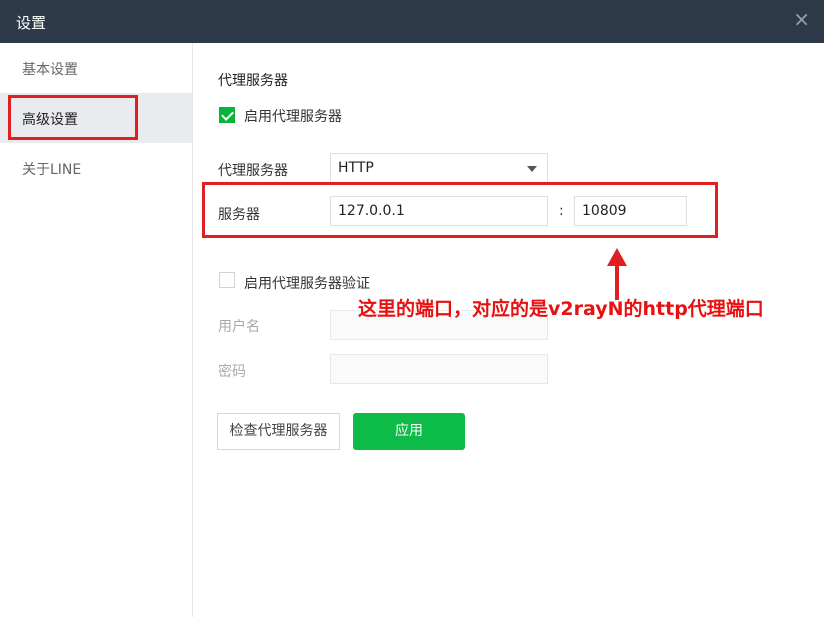  Describe the element at coordinates (253, 171) in the screenshot. I see `proxy-type-label: 代理服务器` at that location.